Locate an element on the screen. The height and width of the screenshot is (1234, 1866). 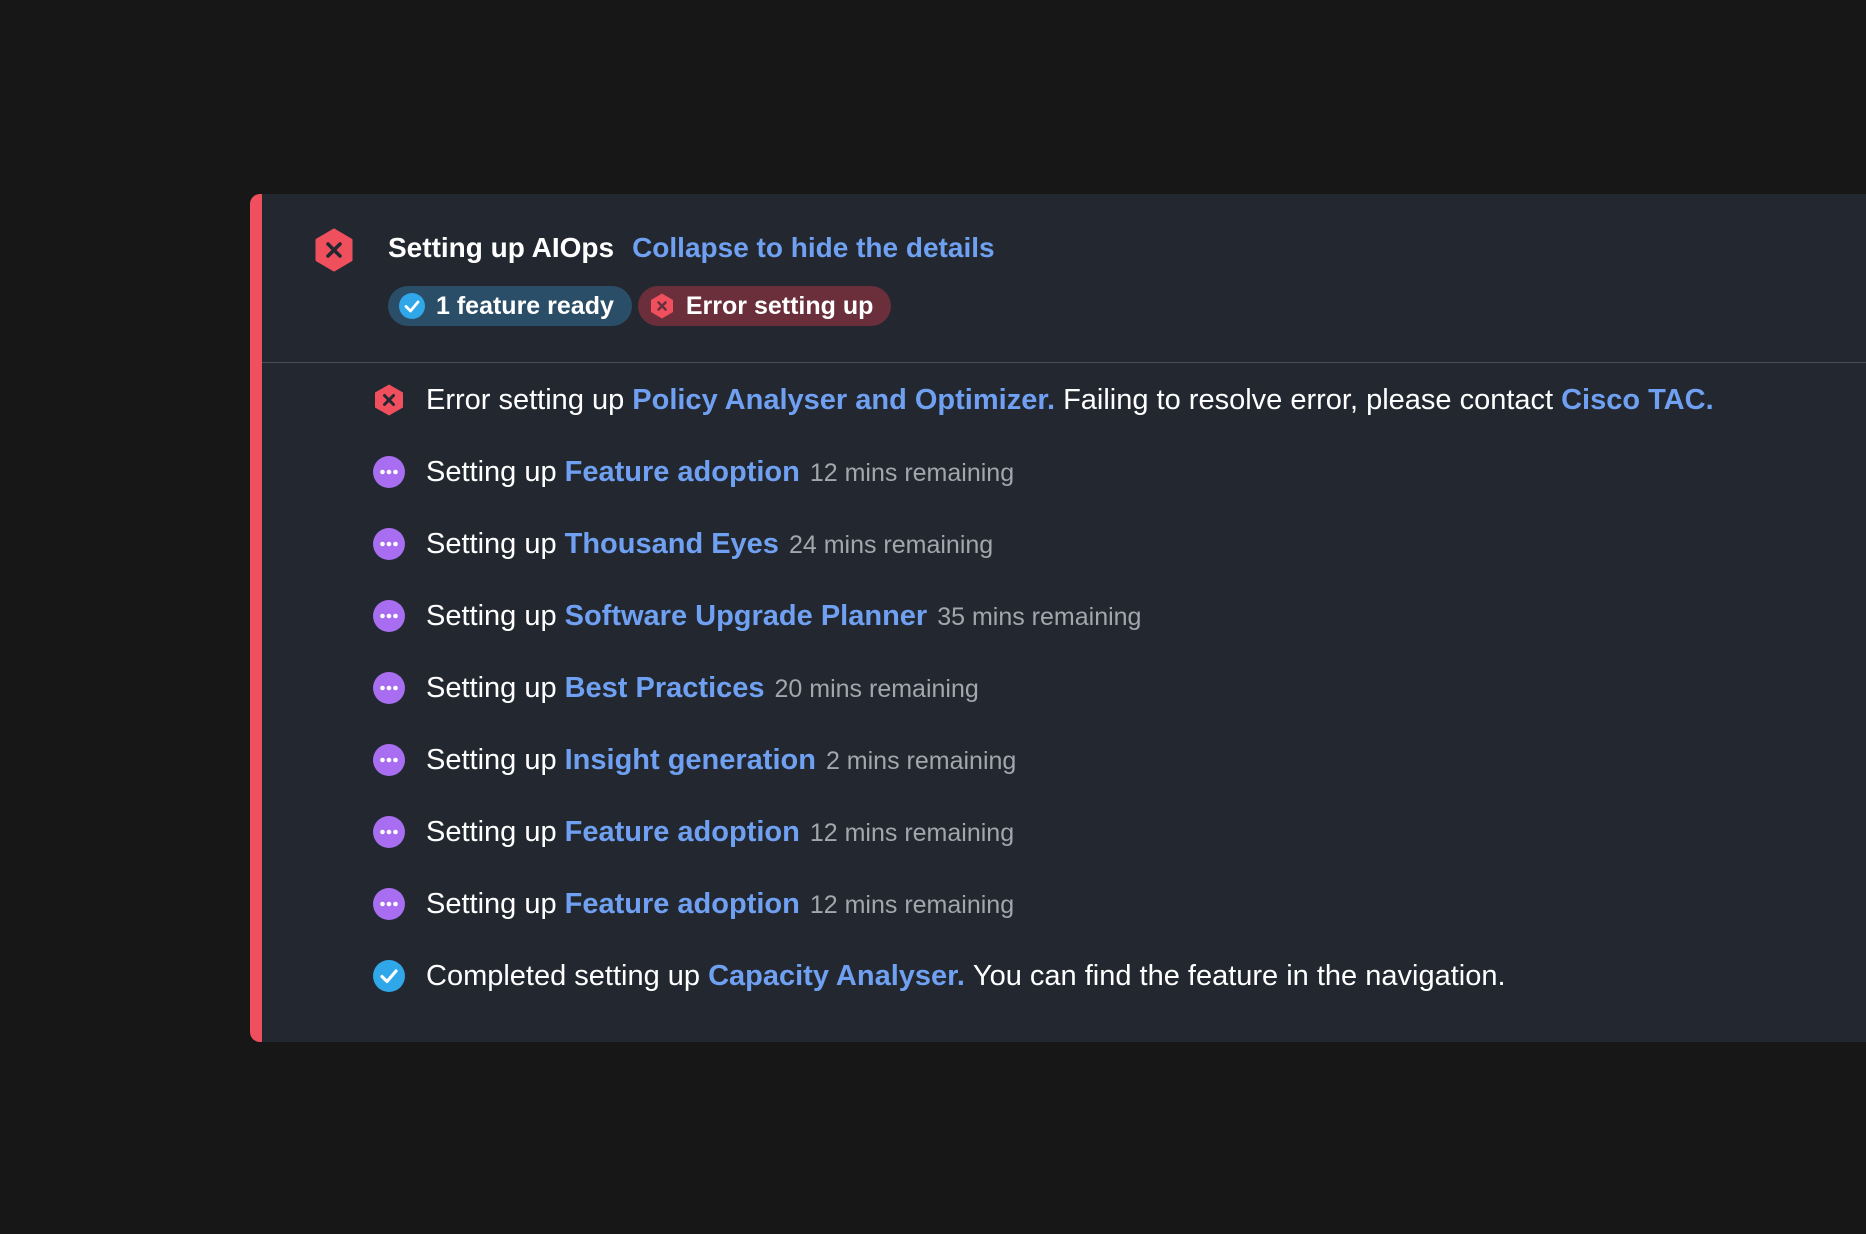
feature-ready-label: 1 feature ready is located at coordinates (525, 305).